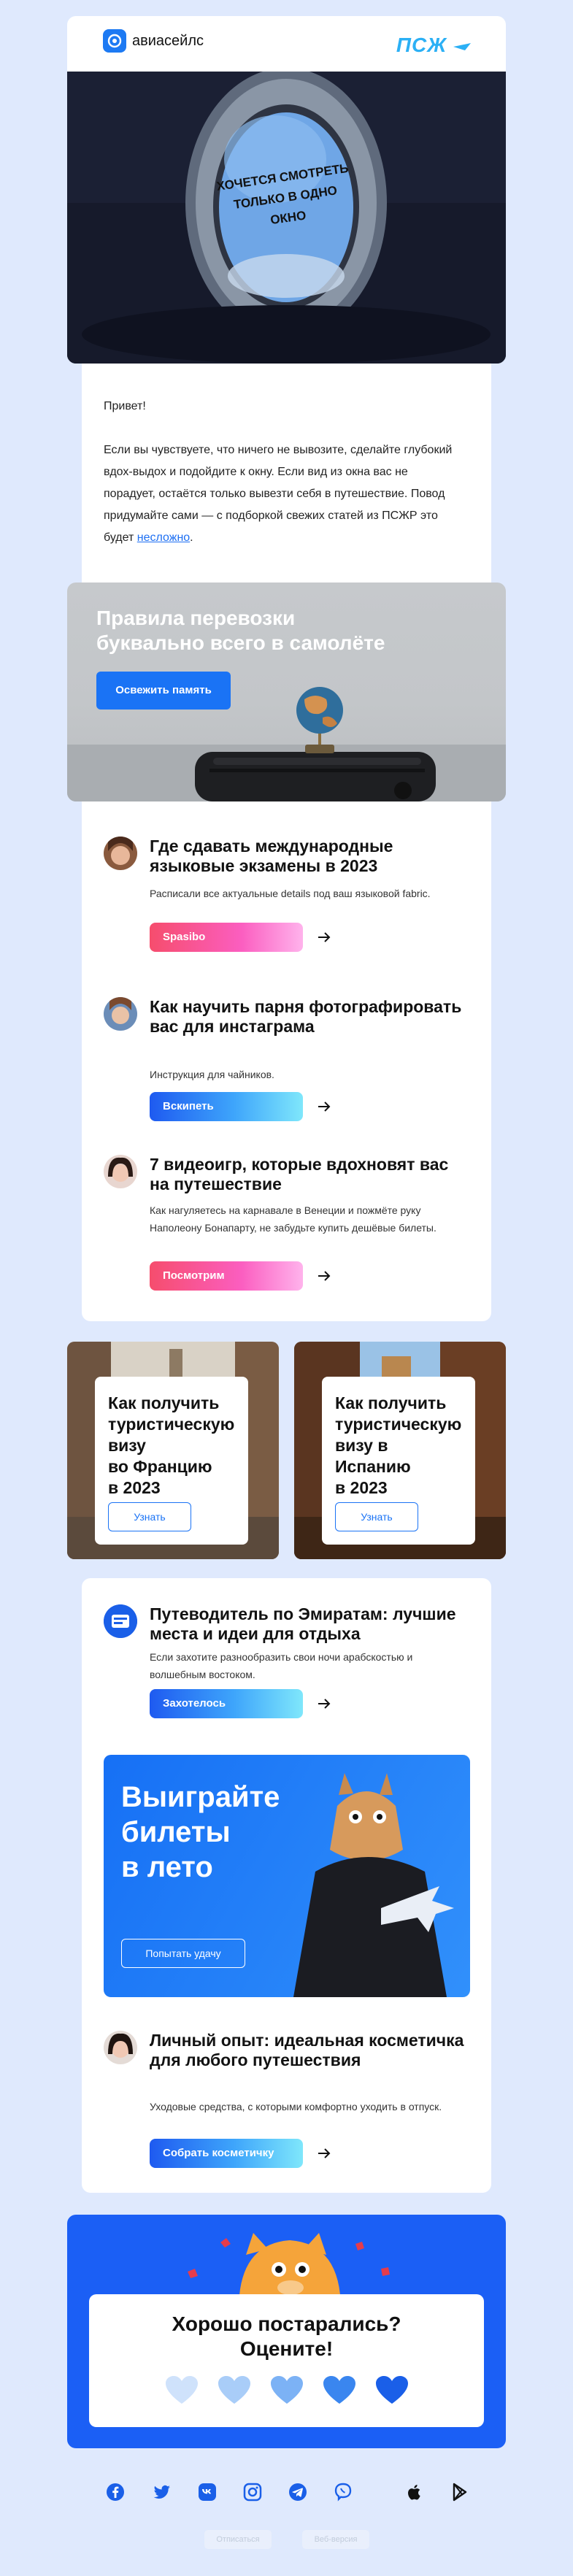 The height and width of the screenshot is (2576, 573). I want to click on rating-title-line: Оцените!, so click(286, 2348).